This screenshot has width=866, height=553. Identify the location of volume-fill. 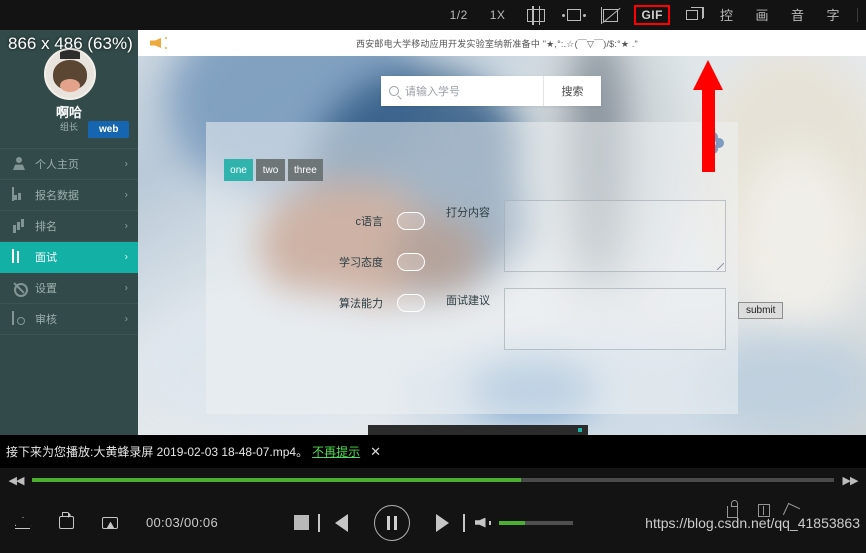
(512, 522).